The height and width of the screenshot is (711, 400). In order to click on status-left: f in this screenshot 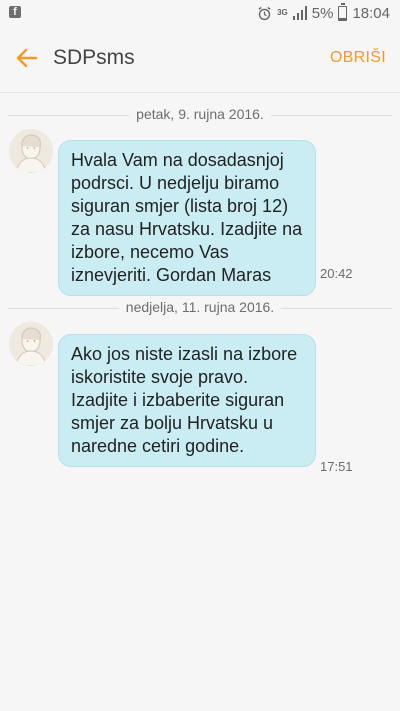, I will do `click(15, 12)`.